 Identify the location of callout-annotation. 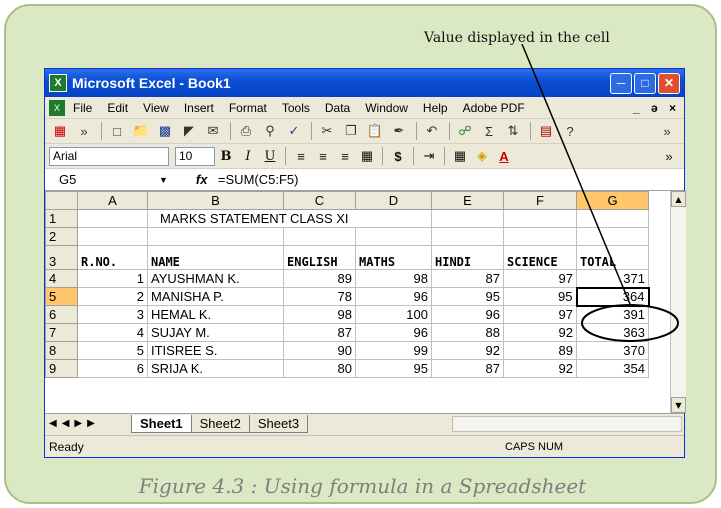
(600, 192).